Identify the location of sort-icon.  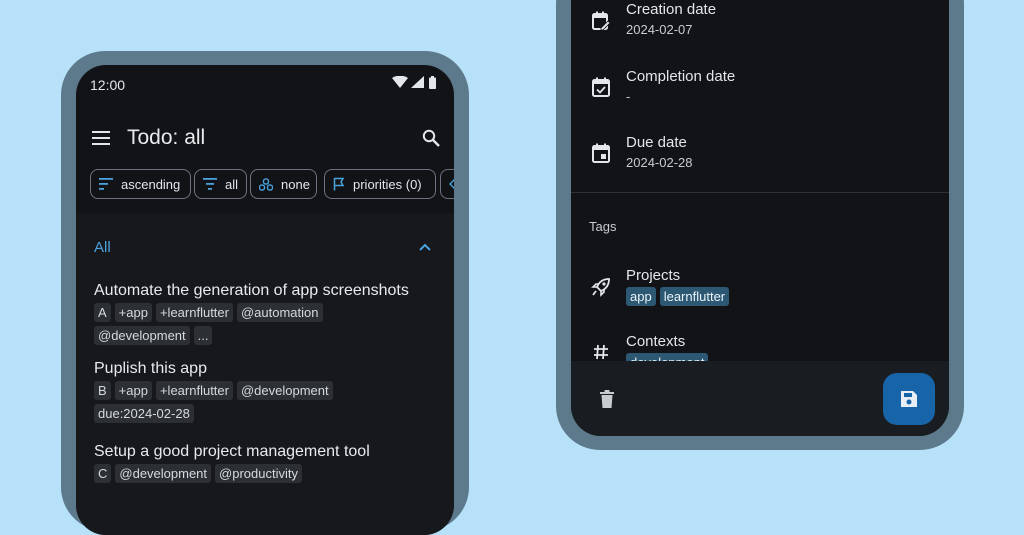
(106, 184).